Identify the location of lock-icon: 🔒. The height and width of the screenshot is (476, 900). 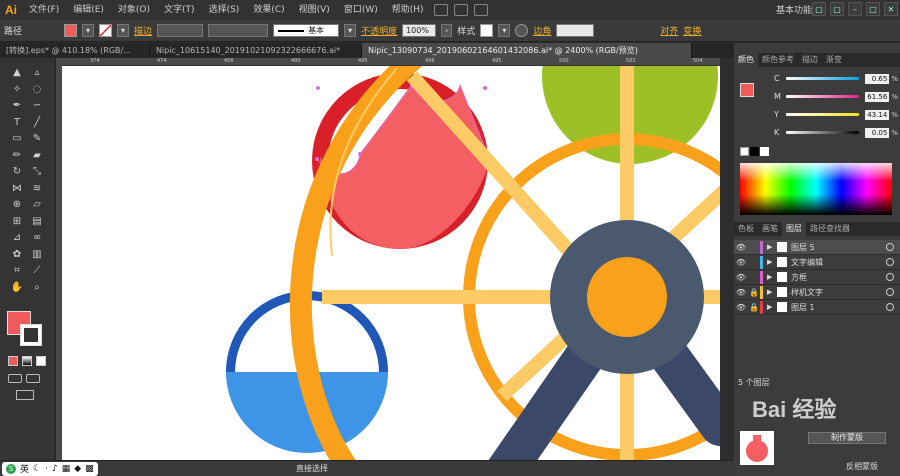
(754, 307).